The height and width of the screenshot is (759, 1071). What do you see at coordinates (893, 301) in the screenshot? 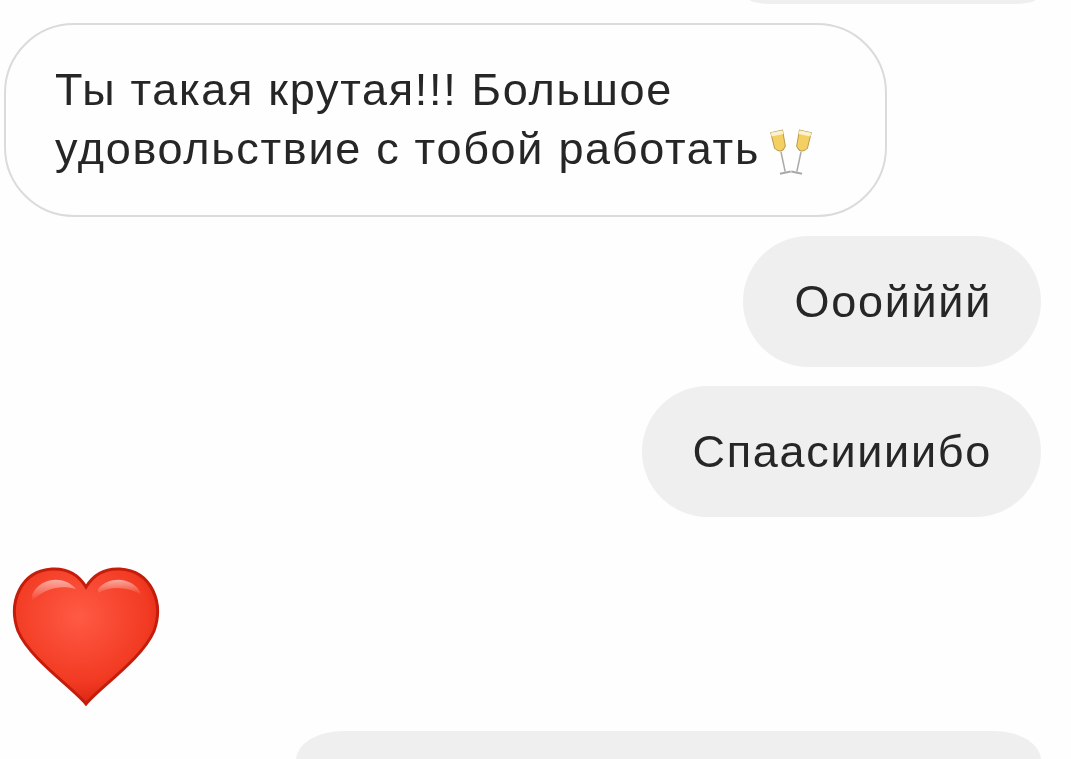
I see `message-text: Ооойййй` at bounding box center [893, 301].